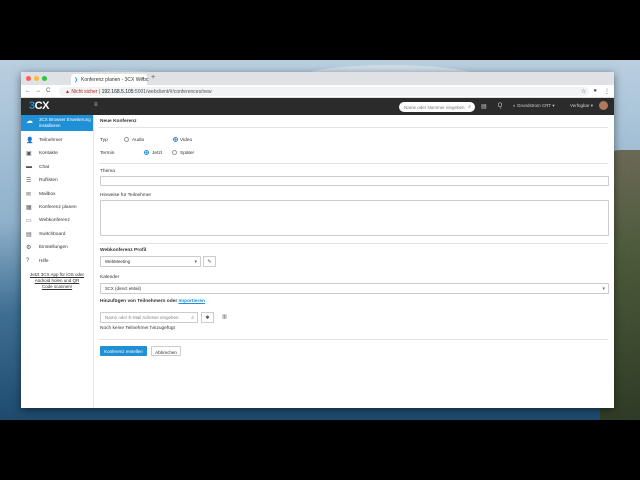 The width and height of the screenshot is (640, 480). What do you see at coordinates (175, 139) in the screenshot?
I see `radio-video` at bounding box center [175, 139].